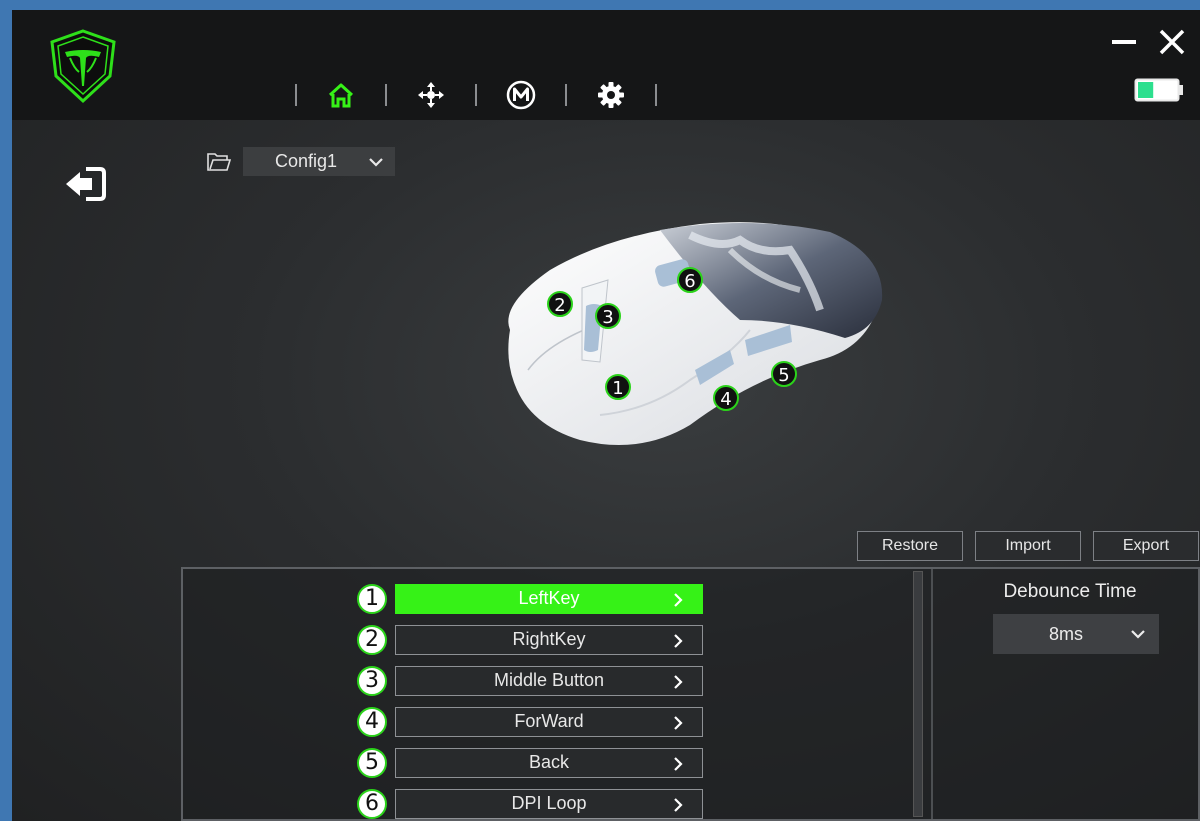  I want to click on key-row: 3 Middle Button, so click(530, 680).